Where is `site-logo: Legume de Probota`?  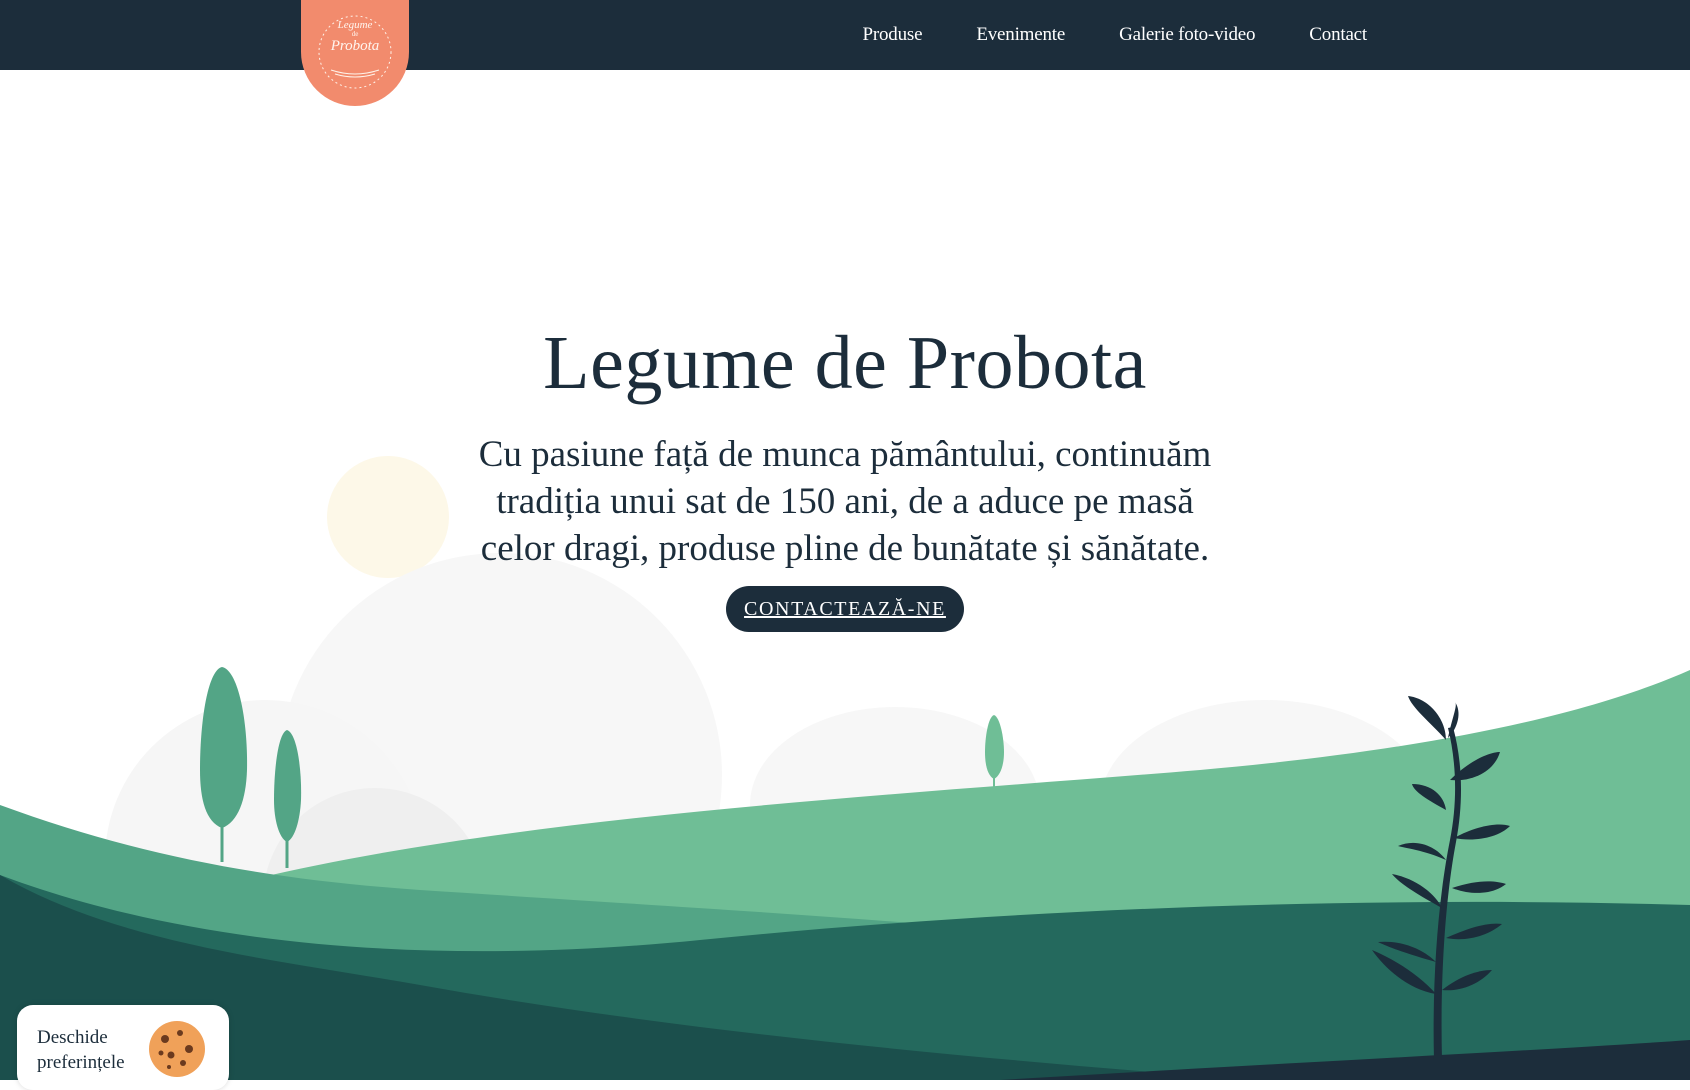
site-logo: Legume de Probota is located at coordinates (355, 53).